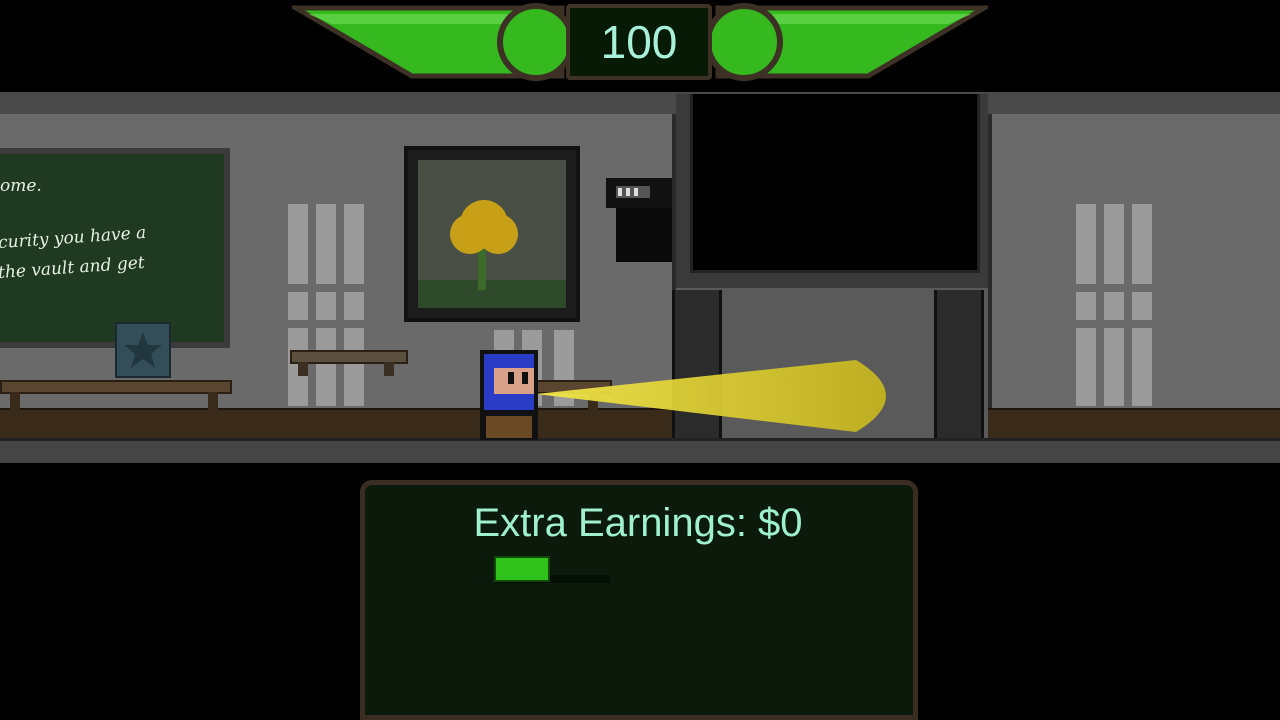 This screenshot has height=720, width=1280. Describe the element at coordinates (522, 569) in the screenshot. I see `earnings-progress-fill` at that location.